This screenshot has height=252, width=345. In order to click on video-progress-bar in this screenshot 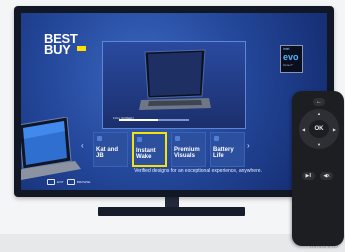, I will do `click(154, 120)`.